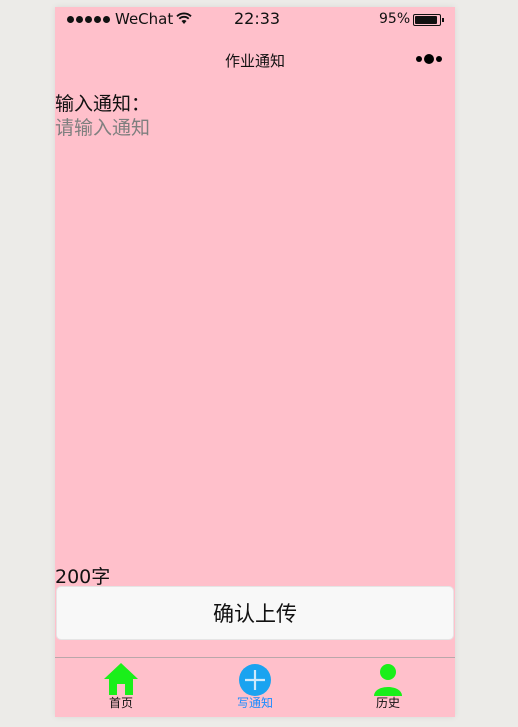 The width and height of the screenshot is (518, 727). Describe the element at coordinates (120, 703) in the screenshot. I see `tab-home-label: 首页` at that location.